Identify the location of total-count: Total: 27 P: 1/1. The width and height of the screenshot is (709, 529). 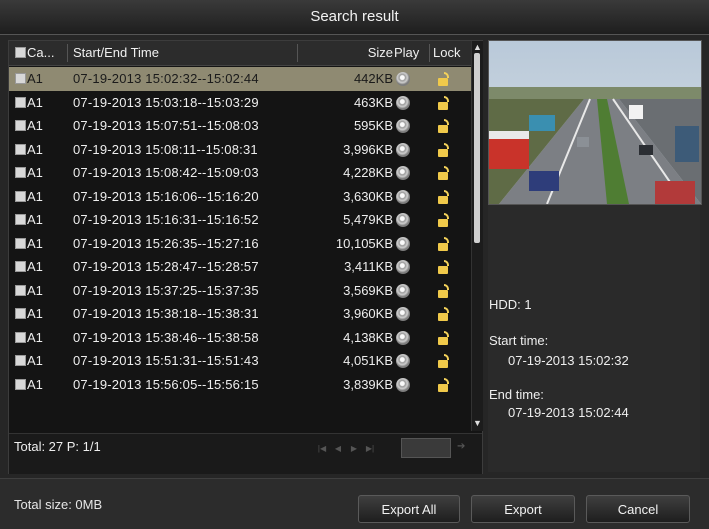
(57, 446).